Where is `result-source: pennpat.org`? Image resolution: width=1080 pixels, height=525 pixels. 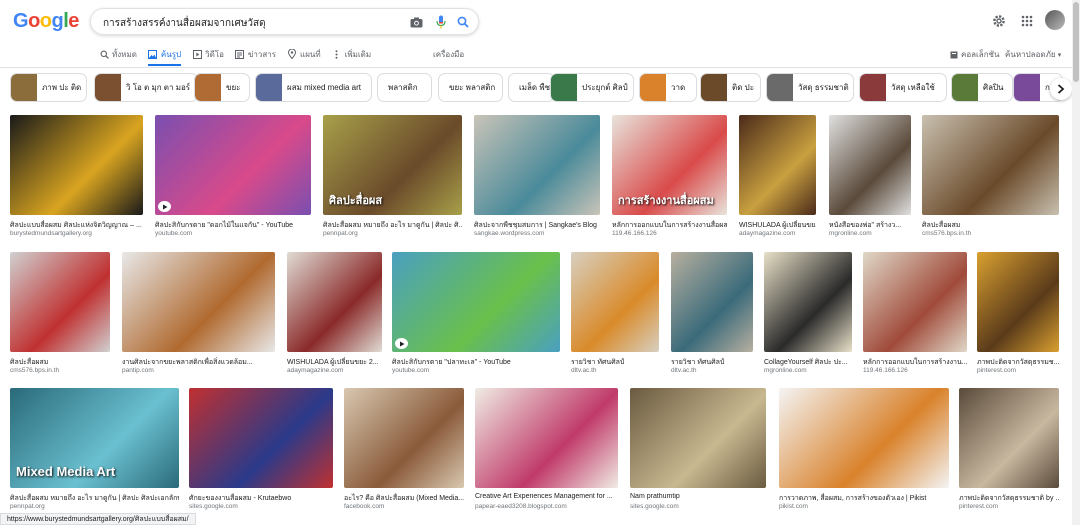
result-source: pennpat.org is located at coordinates (340, 233).